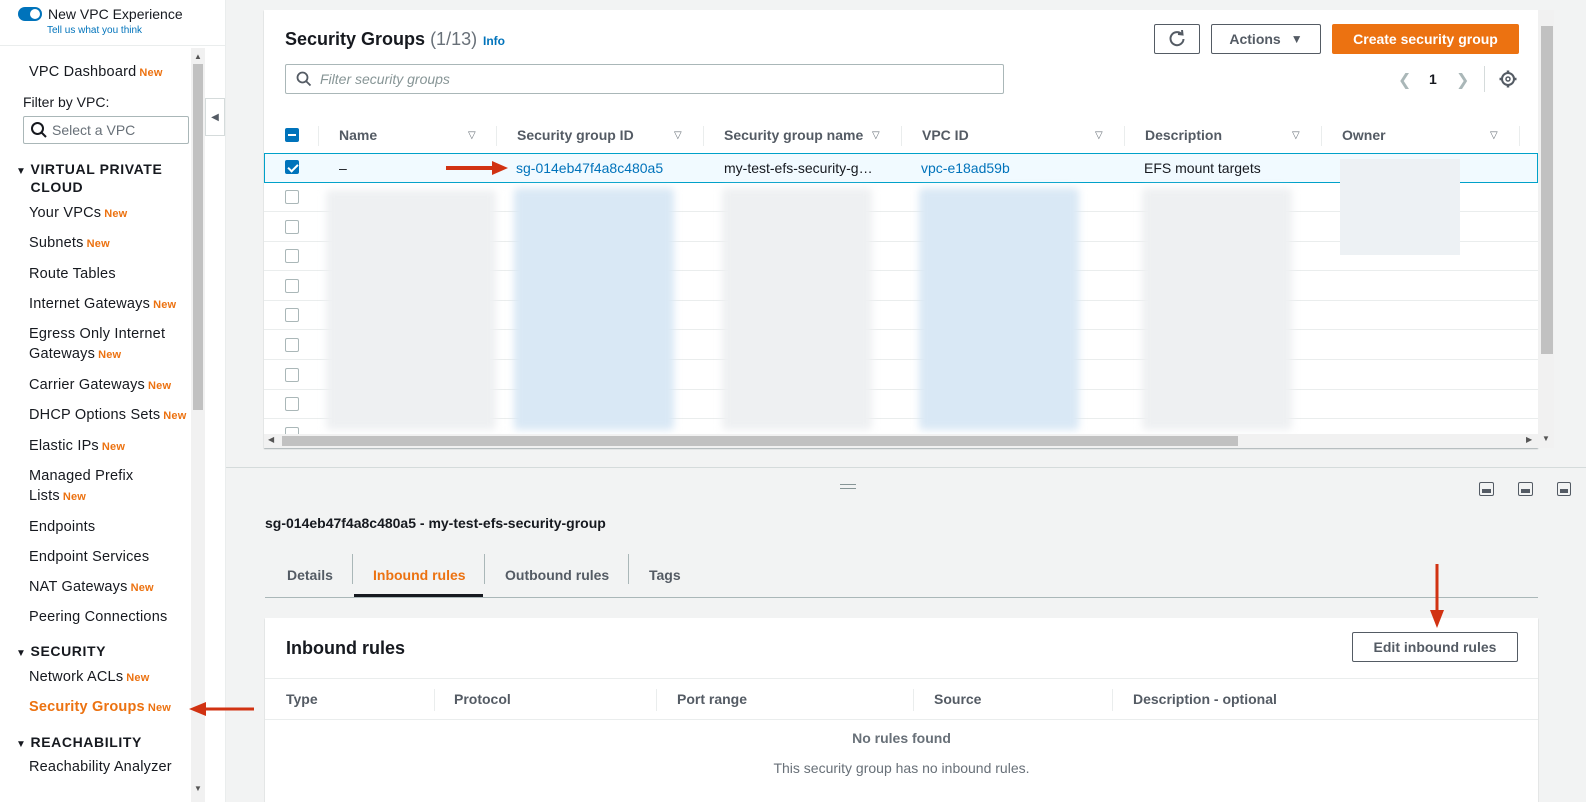 The width and height of the screenshot is (1586, 802). I want to click on split-view-bottom-icon, so click(1486, 489).